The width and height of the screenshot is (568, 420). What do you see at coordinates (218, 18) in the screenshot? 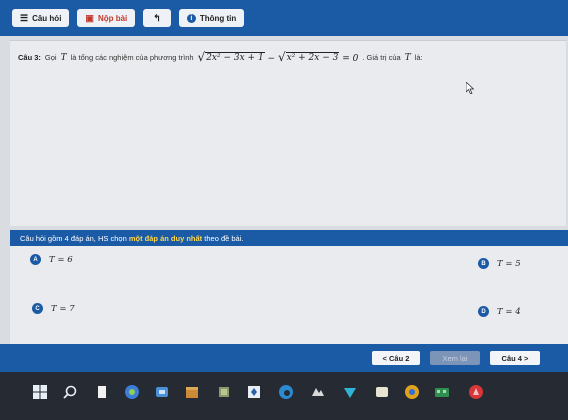
I see `info-label: Thông tin` at bounding box center [218, 18].